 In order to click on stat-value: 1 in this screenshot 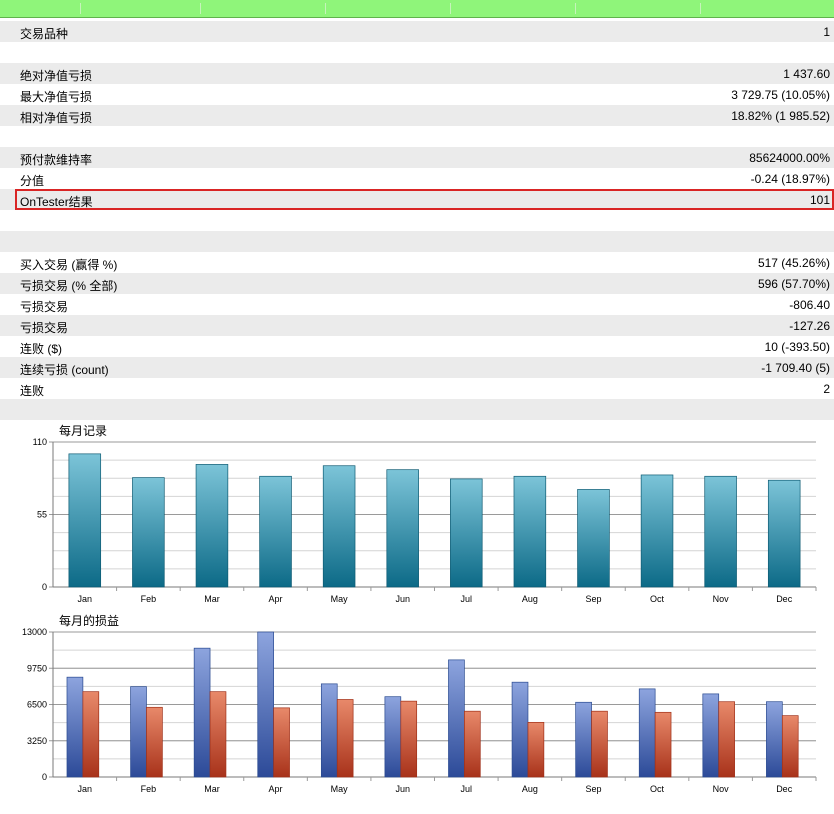, I will do `click(826, 32)`.